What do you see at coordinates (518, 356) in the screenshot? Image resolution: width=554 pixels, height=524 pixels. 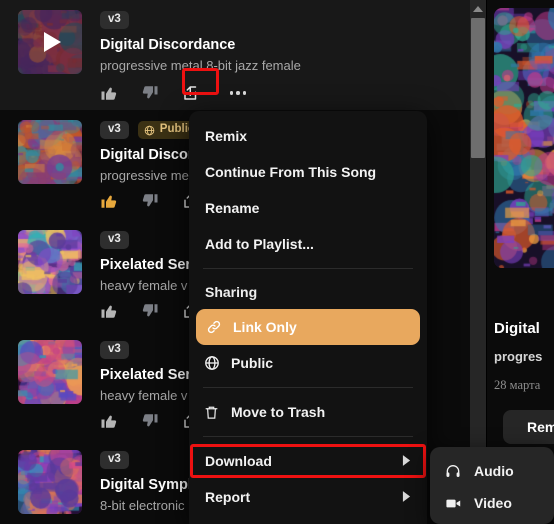 I see `detail-song-style: progres` at bounding box center [518, 356].